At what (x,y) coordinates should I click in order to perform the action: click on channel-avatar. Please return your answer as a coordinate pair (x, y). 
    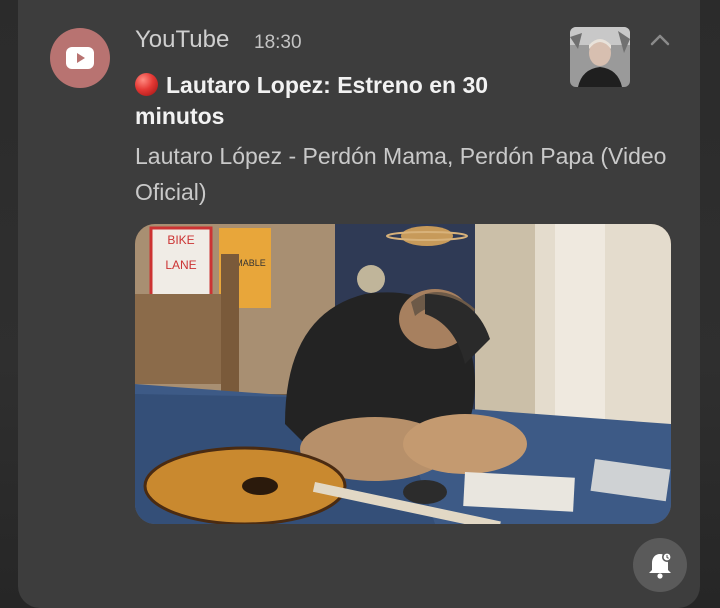
    Looking at the image, I should click on (600, 57).